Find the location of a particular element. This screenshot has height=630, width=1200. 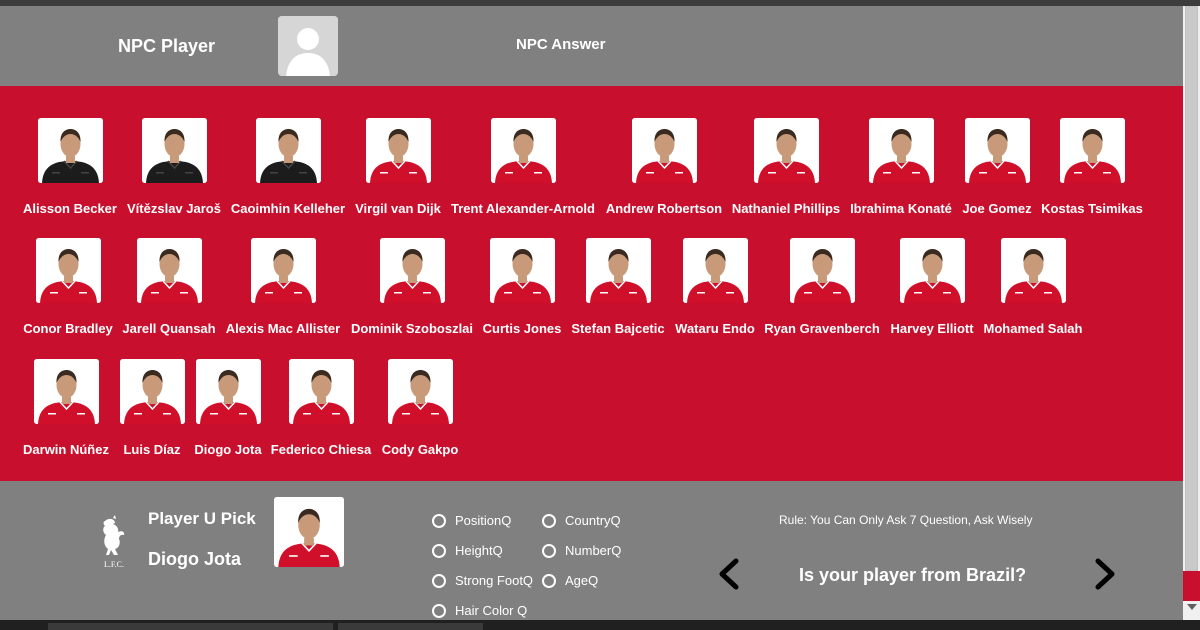

question-option-age: AgeQ is located at coordinates (570, 580).